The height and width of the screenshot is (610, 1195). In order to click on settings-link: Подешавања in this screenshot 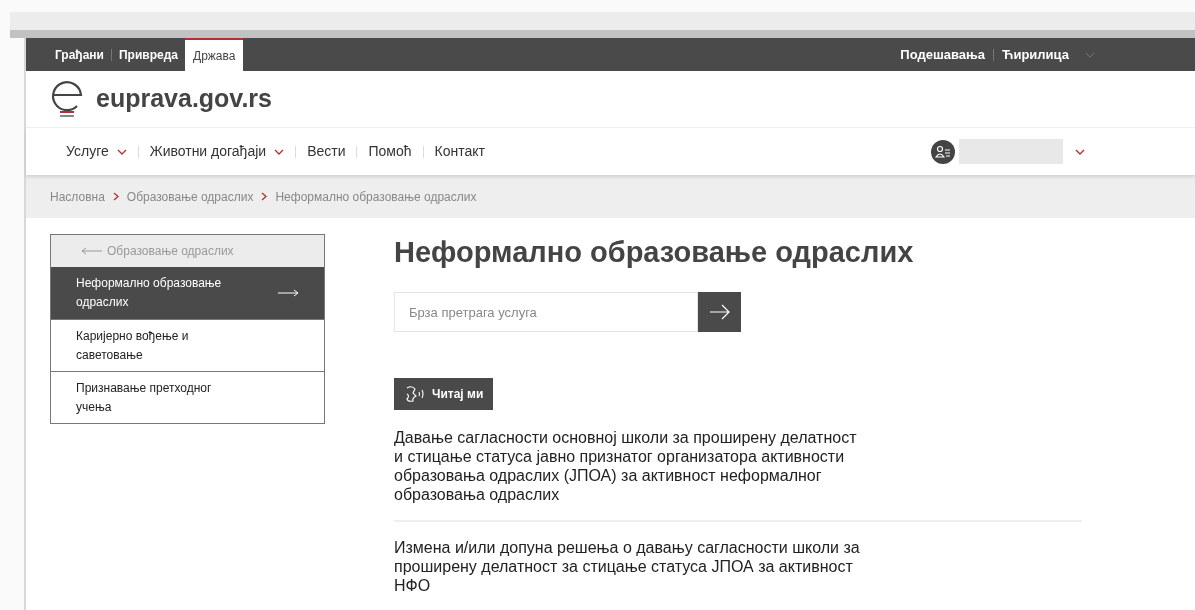, I will do `click(943, 54)`.